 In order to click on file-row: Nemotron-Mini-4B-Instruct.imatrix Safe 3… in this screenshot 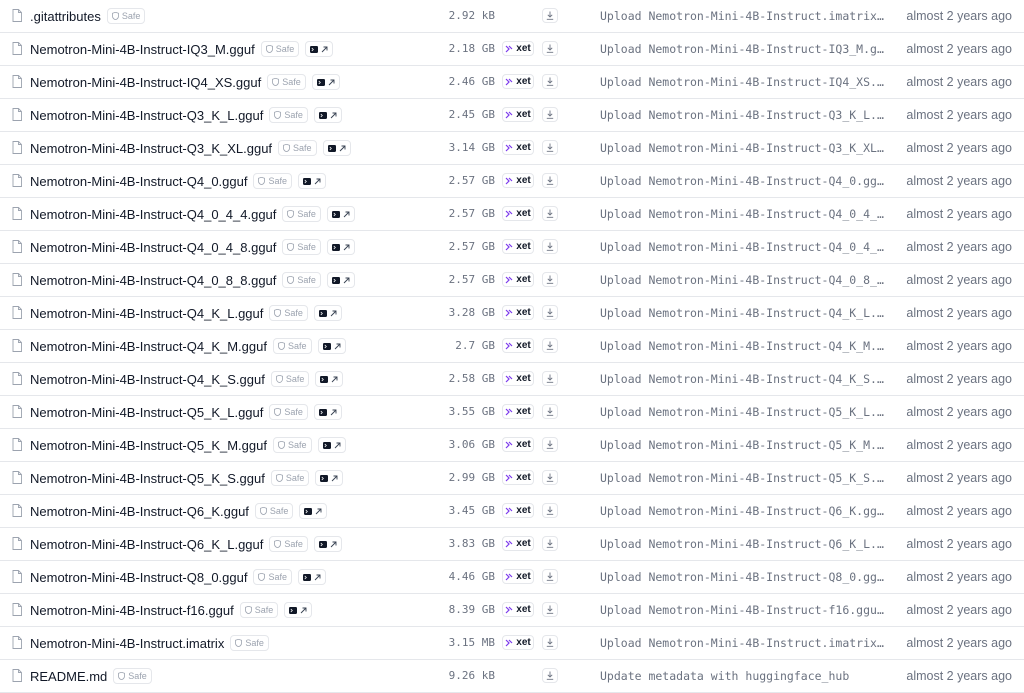, I will do `click(512, 643)`.